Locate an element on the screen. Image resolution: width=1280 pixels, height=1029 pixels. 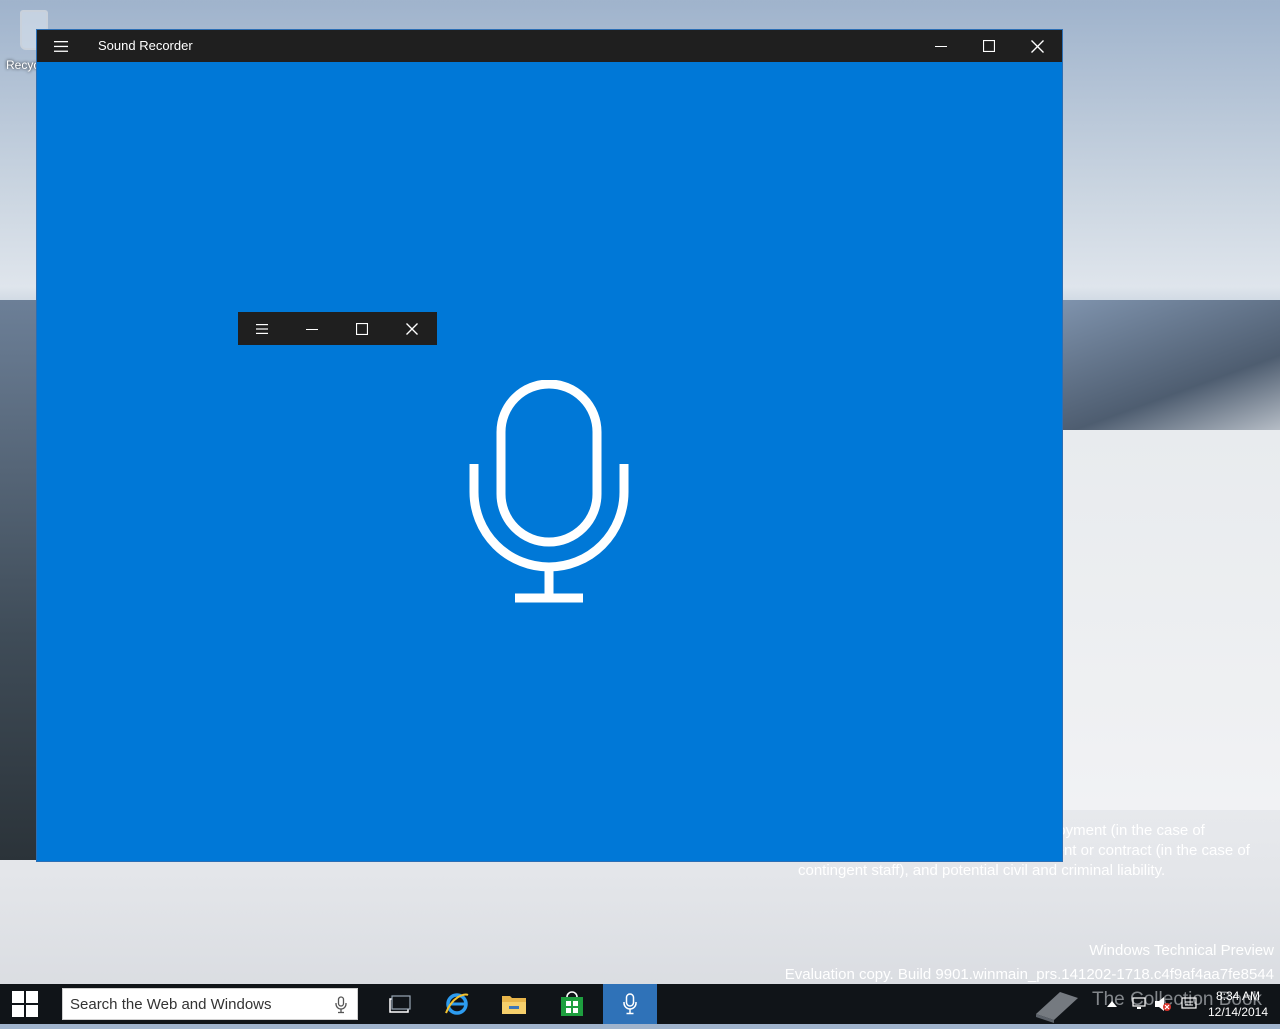
task-view-icon is located at coordinates (400, 1004).